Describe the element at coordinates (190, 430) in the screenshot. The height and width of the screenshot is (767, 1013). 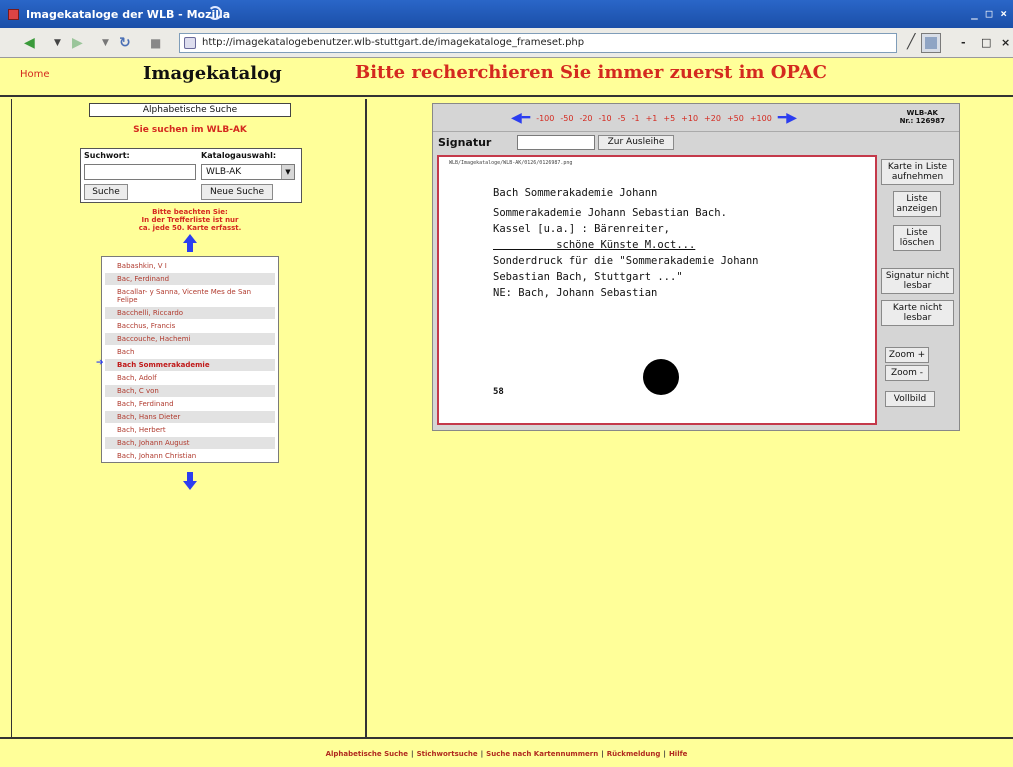
I see `list-item: Bach, Herbert` at that location.